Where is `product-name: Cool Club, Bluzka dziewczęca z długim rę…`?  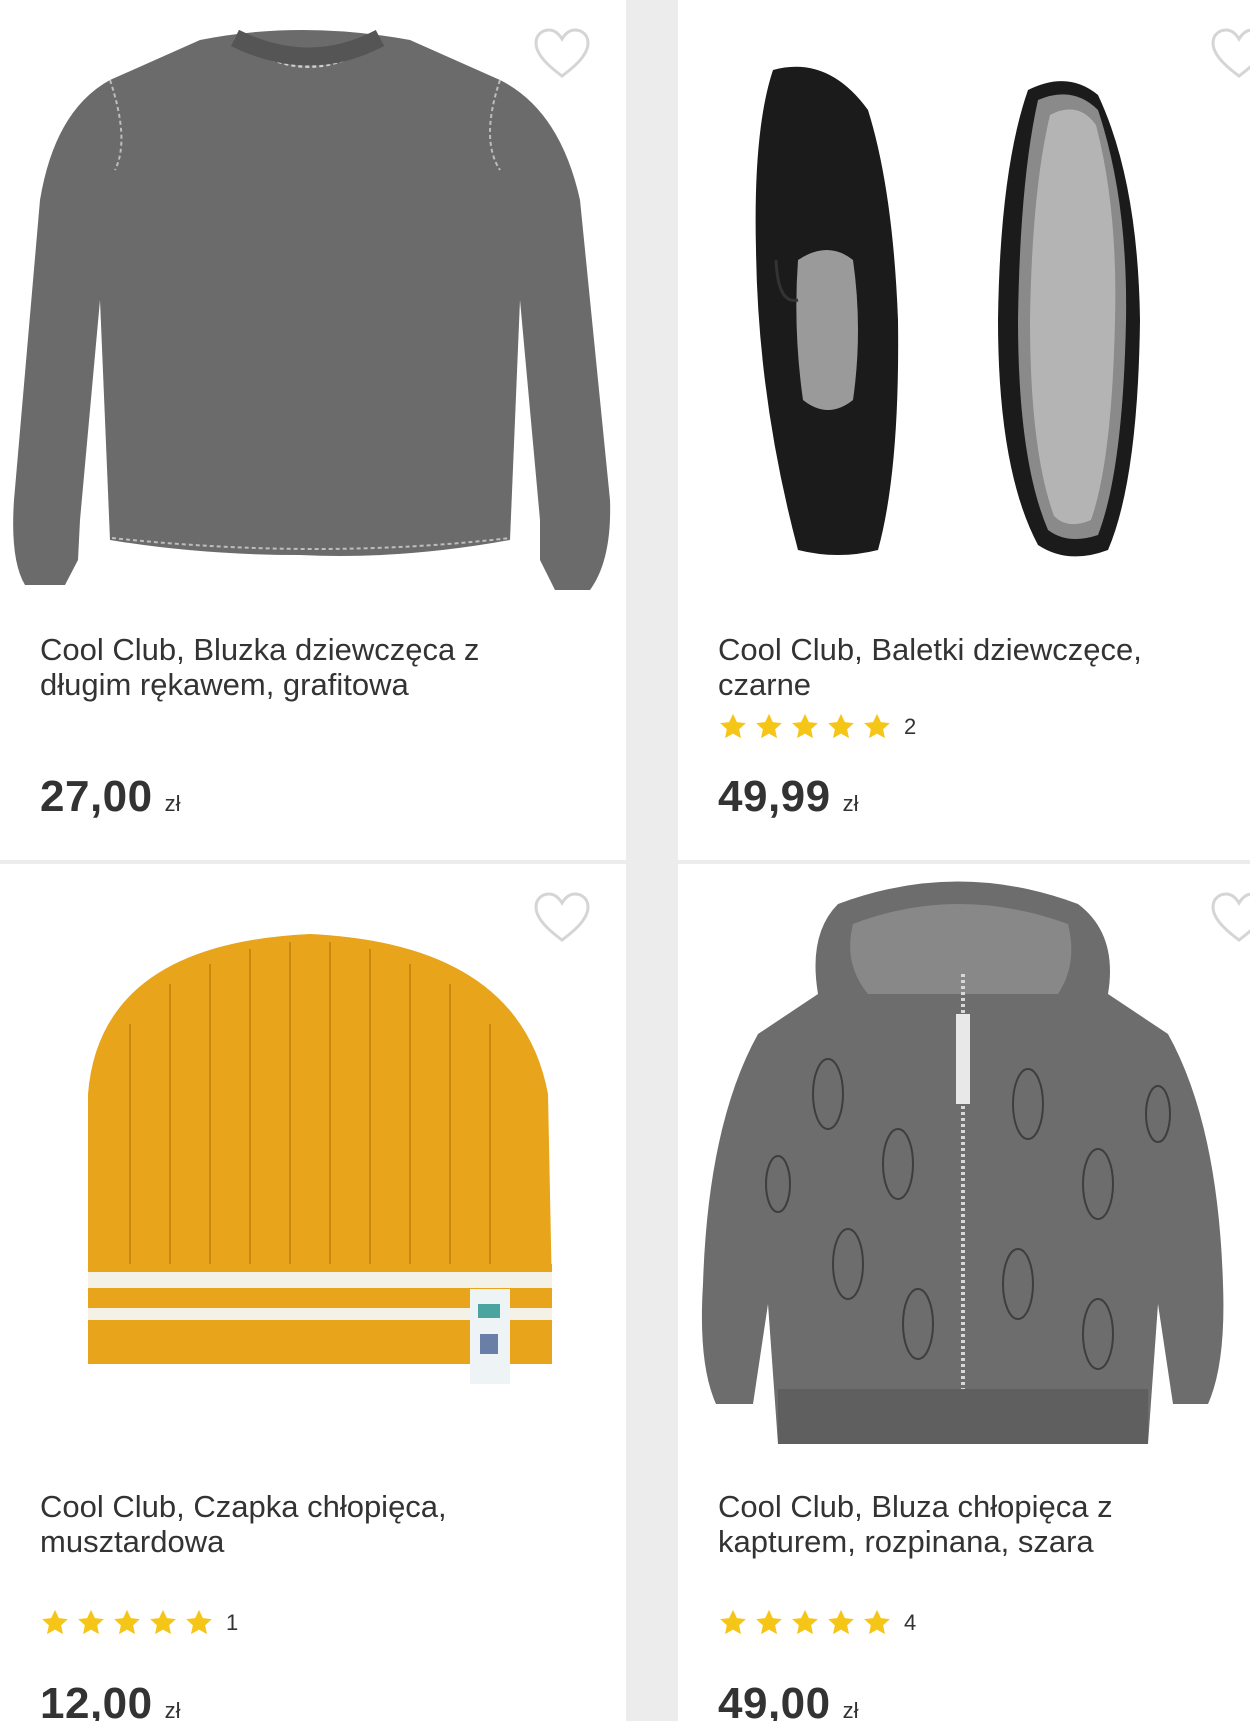 product-name: Cool Club, Bluzka dziewczęca z długim rę… is located at coordinates (300, 667).